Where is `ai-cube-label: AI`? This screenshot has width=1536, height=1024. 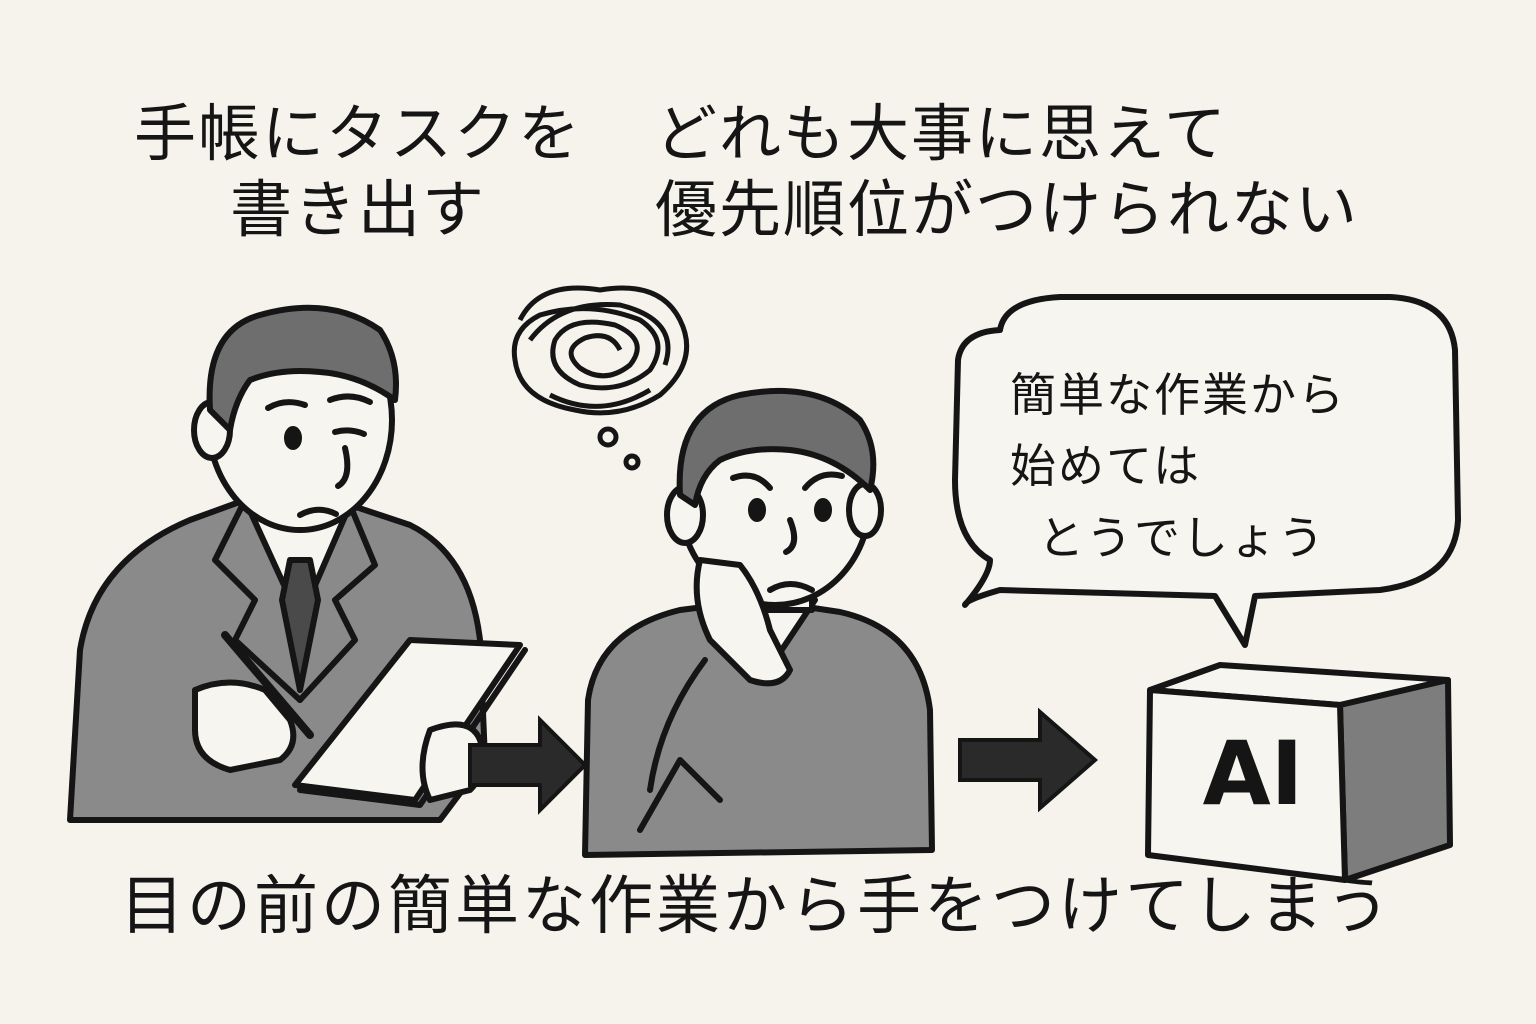 ai-cube-label: AI is located at coordinates (1253, 773).